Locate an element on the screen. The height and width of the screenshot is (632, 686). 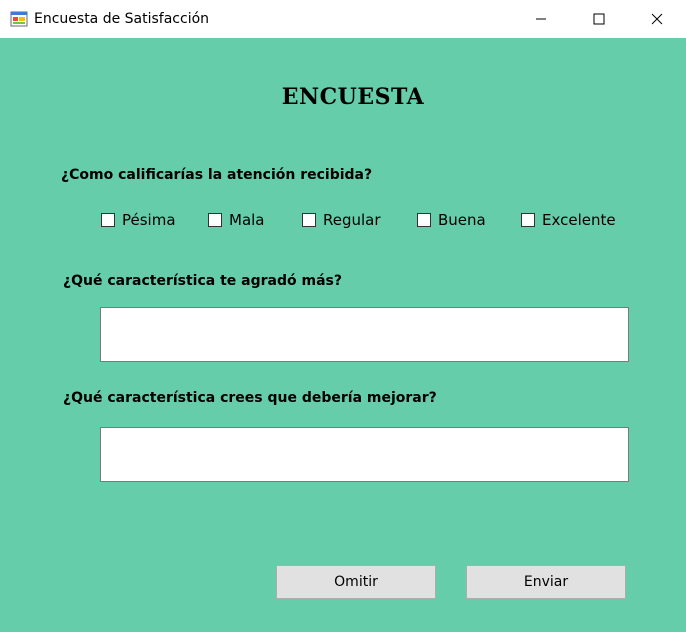
option-pesima: Pésima is located at coordinates (138, 220).